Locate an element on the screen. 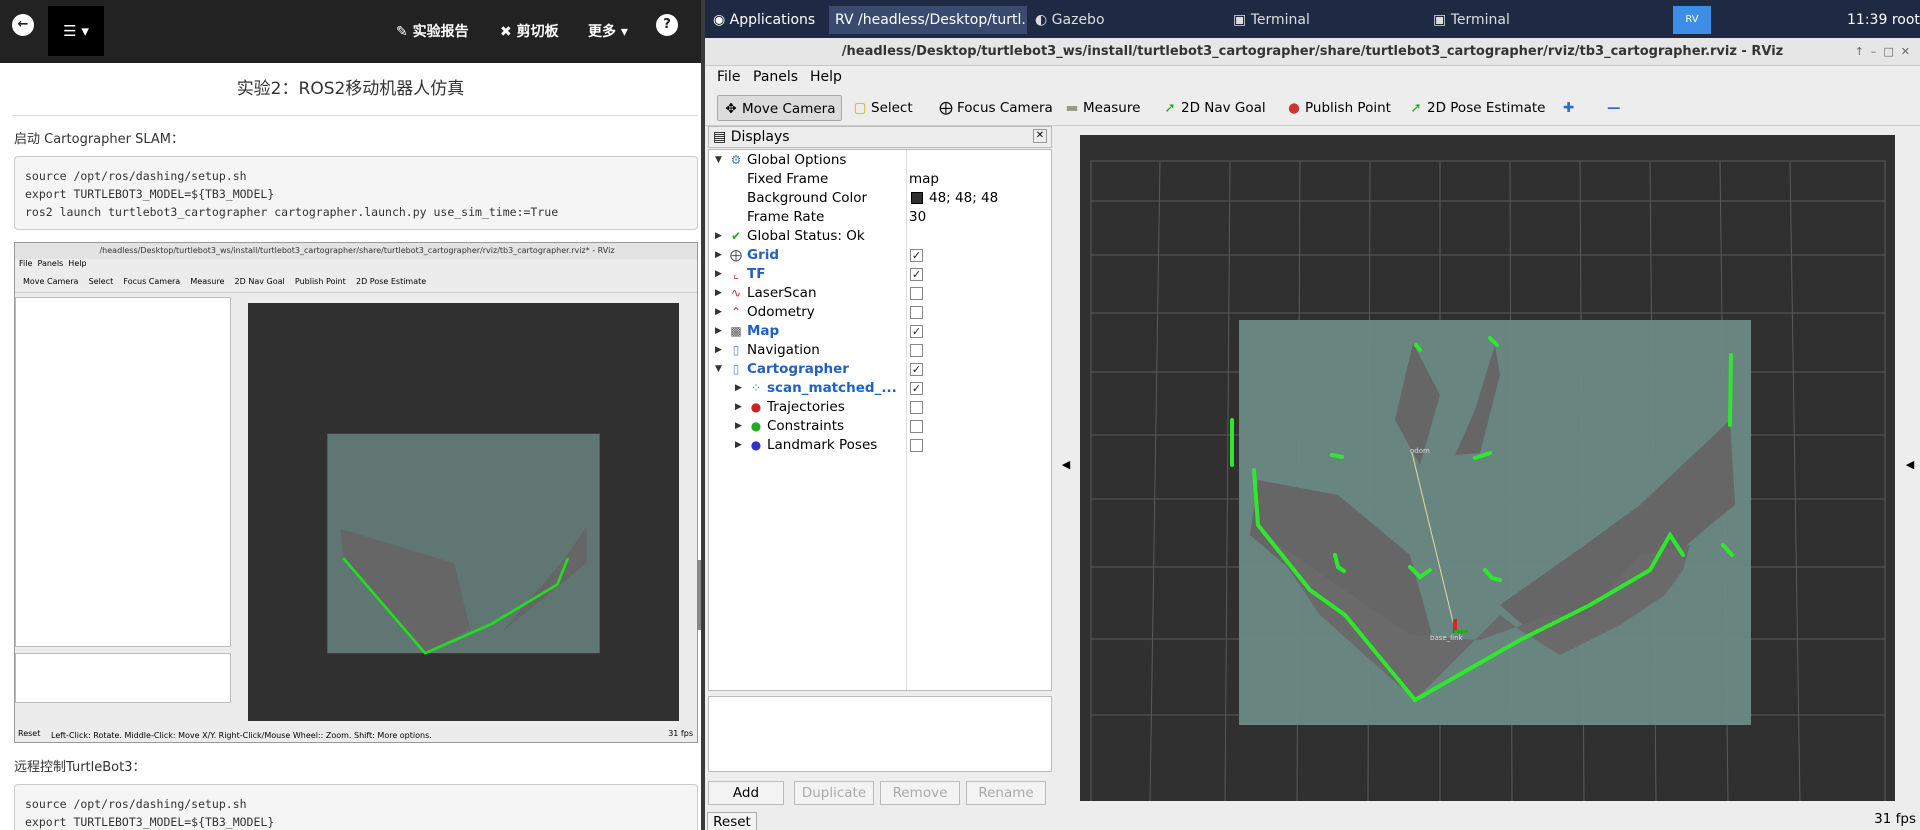 This screenshot has height=830, width=1920. tool-select: ▢ Select is located at coordinates (883, 108).